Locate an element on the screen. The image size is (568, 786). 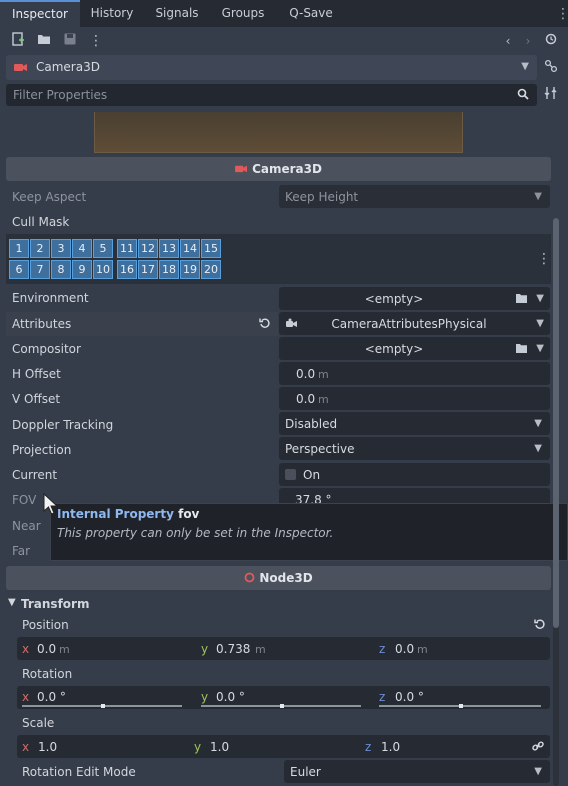
filter-properties-input: Filter Properties is located at coordinates (271, 95).